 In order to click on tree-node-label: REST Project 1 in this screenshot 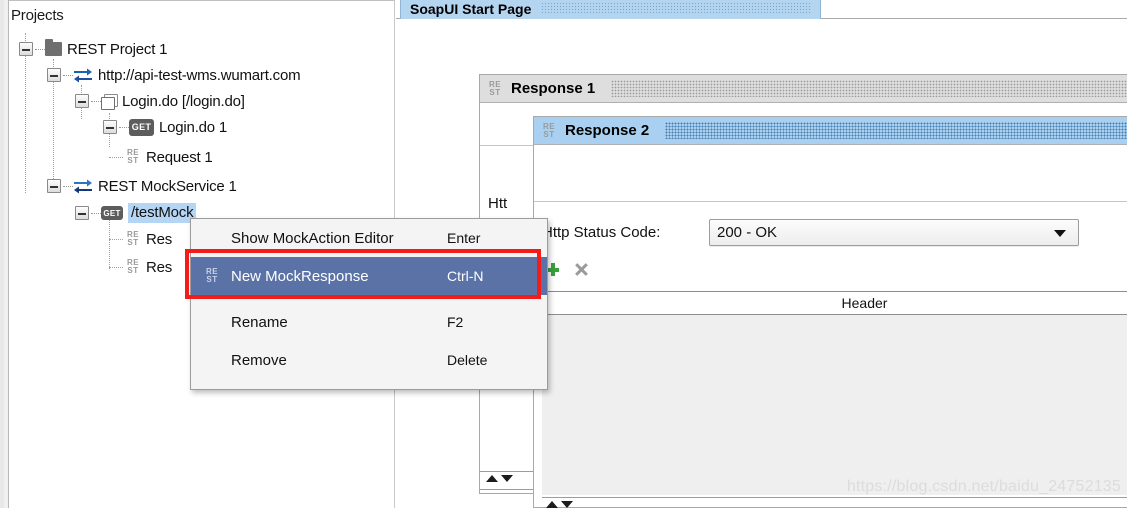, I will do `click(117, 49)`.